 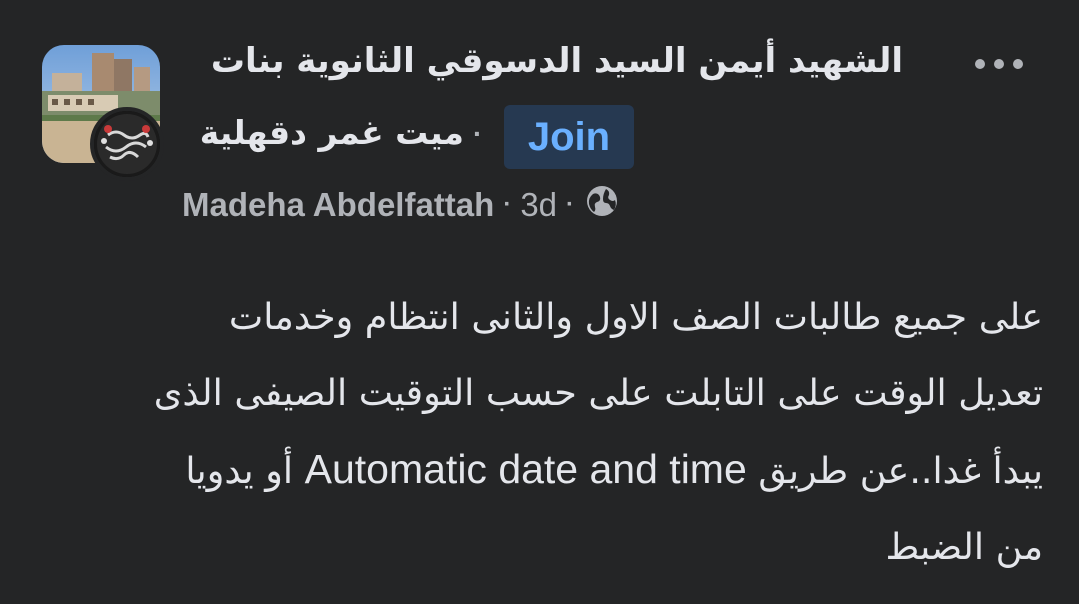 What do you see at coordinates (525, 469) in the screenshot?
I see `post-line-3-english: Automatic date and time` at bounding box center [525, 469].